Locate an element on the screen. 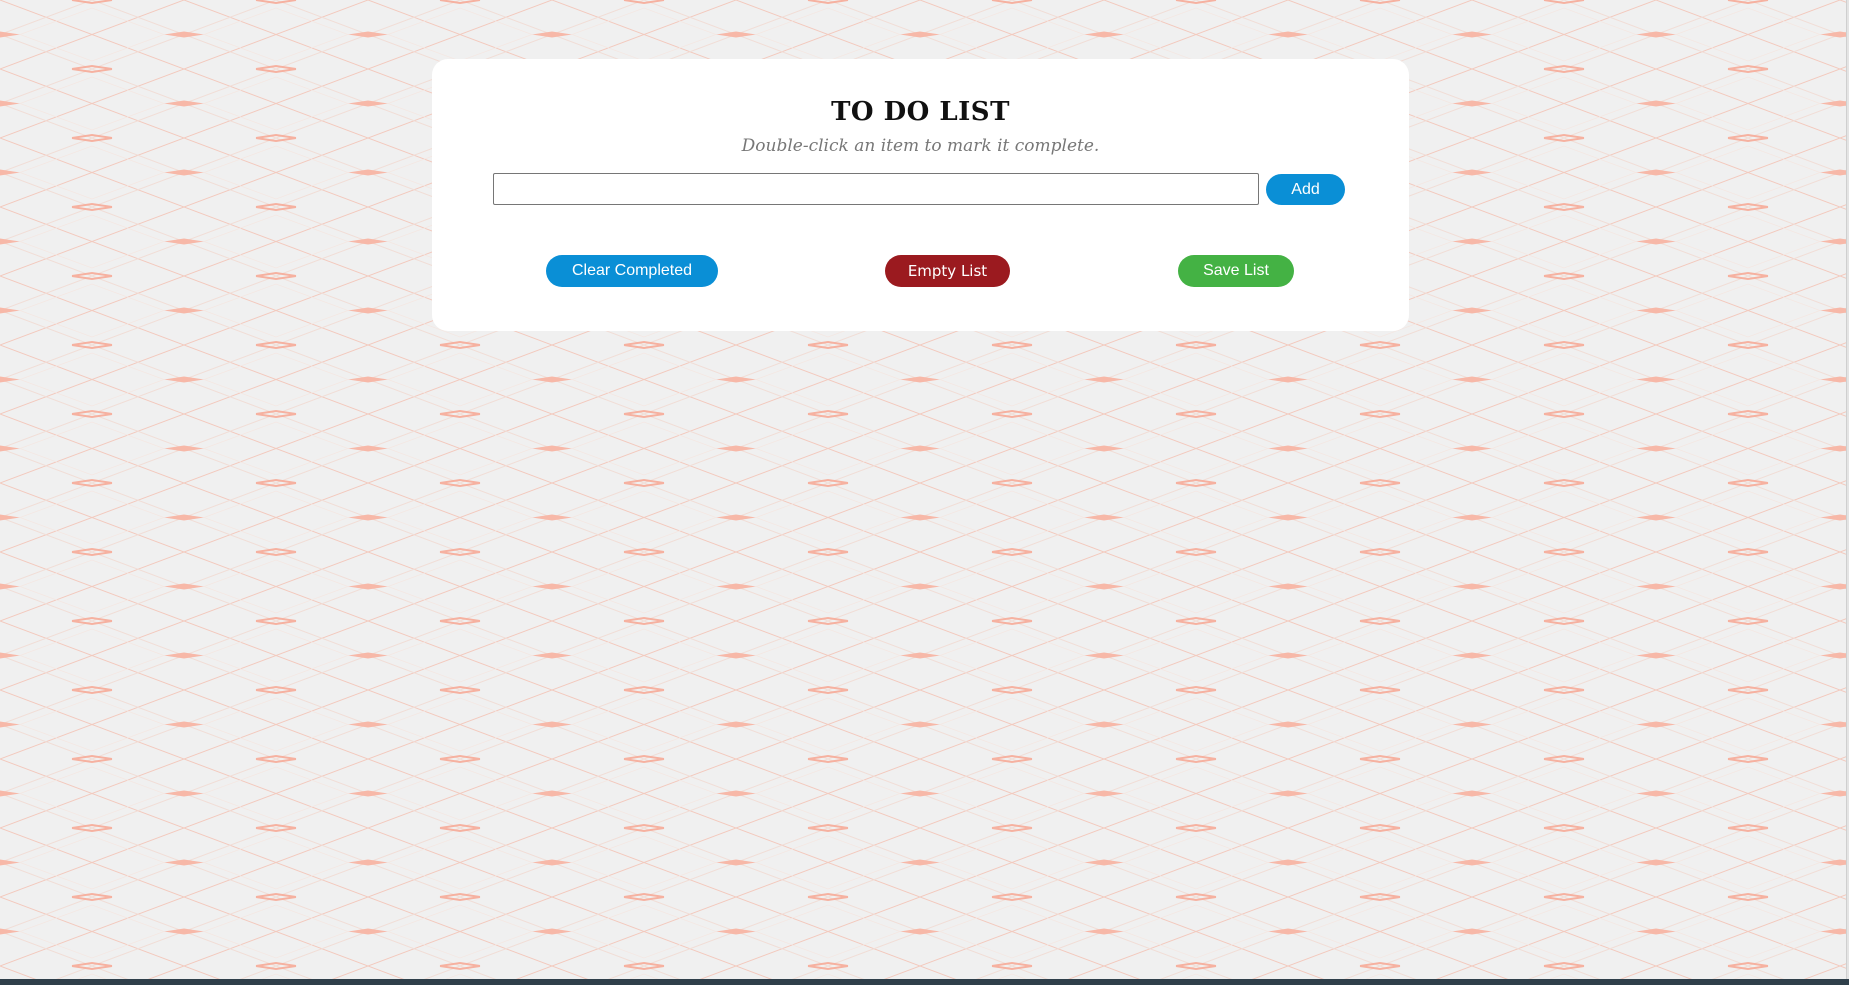  page-title: TO DO LIST is located at coordinates (920, 112).